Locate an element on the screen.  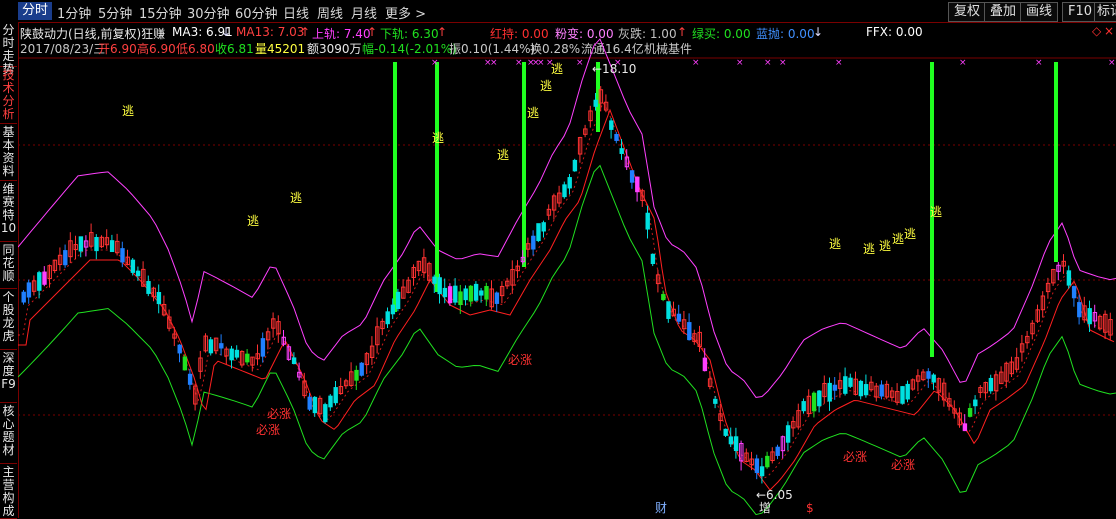
period-tab-monthly: 月线 is located at coordinates (364, 12).